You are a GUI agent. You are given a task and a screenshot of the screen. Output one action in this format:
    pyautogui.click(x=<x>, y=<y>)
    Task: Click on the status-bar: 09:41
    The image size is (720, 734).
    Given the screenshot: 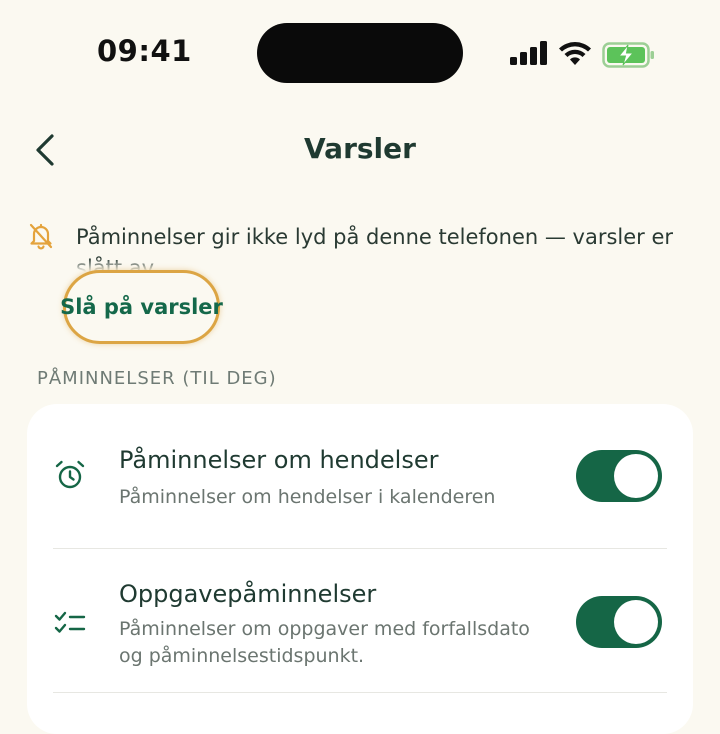 What is the action you would take?
    pyautogui.click(x=360, y=52)
    